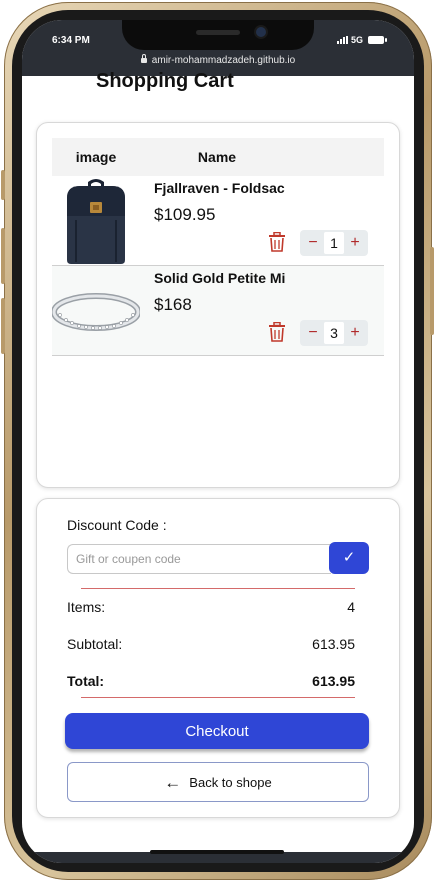 The width and height of the screenshot is (436, 883). I want to click on quantity-value: 3, so click(334, 333).